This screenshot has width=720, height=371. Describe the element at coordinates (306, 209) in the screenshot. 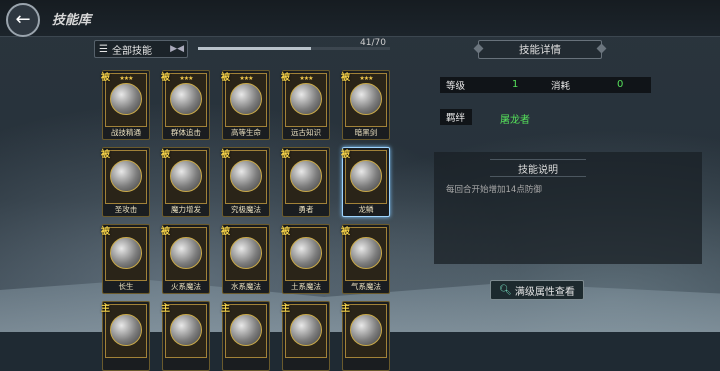

I see `skill-name: 勇者` at that location.